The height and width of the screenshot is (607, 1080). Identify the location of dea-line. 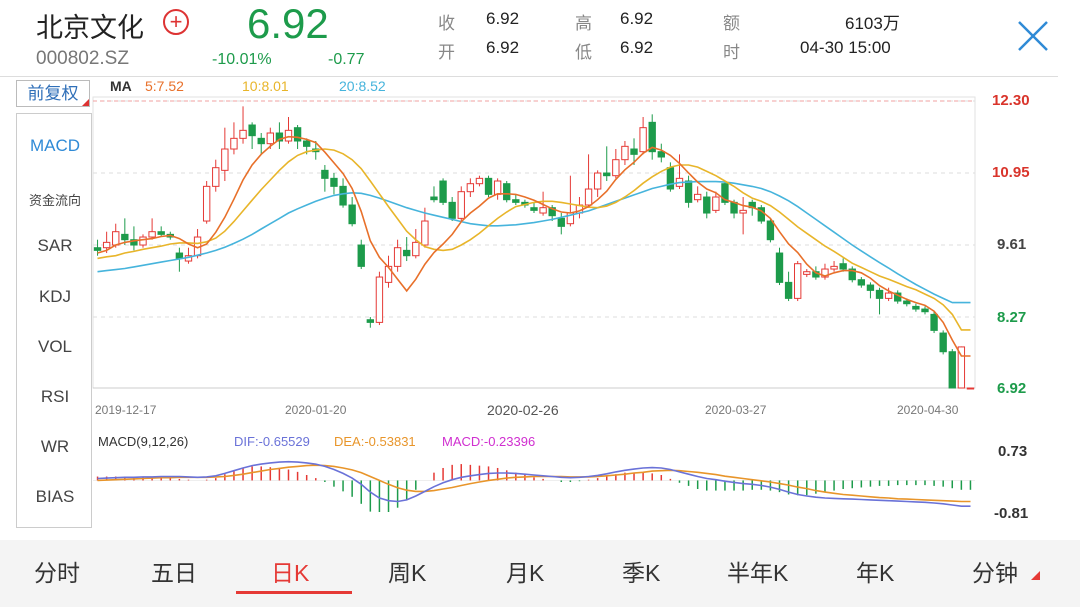
(534, 483).